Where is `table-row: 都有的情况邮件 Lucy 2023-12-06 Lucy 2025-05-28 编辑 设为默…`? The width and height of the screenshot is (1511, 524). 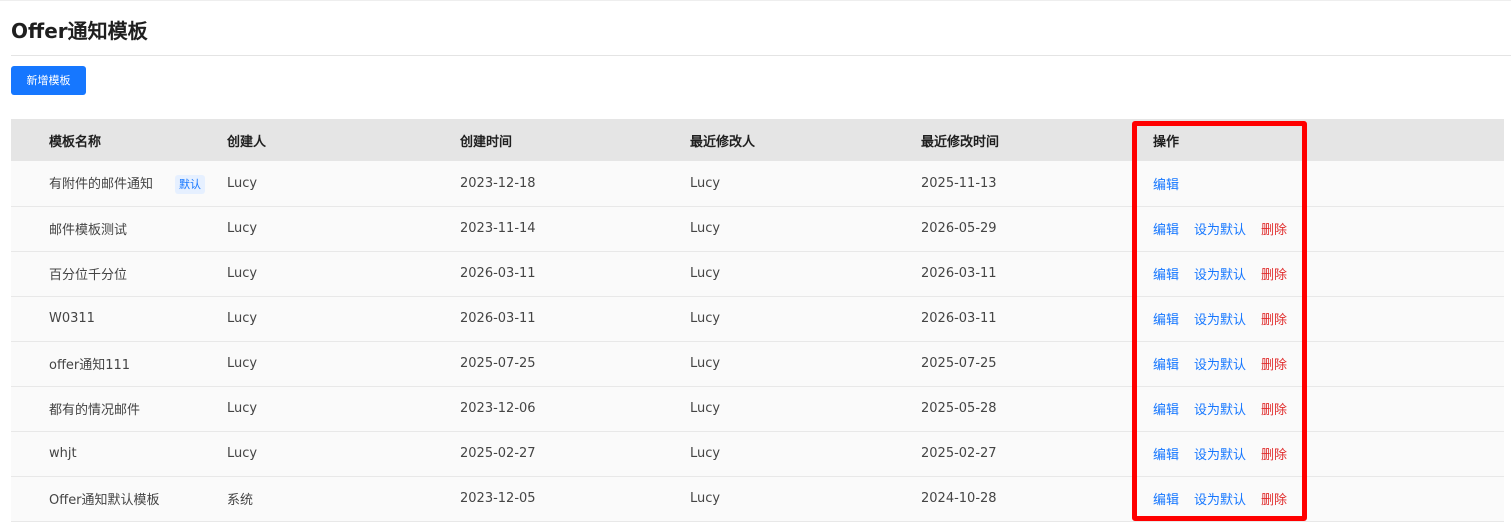 table-row: 都有的情况邮件 Lucy 2023-12-06 Lucy 2025-05-28 编辑 设为默… is located at coordinates (757, 408).